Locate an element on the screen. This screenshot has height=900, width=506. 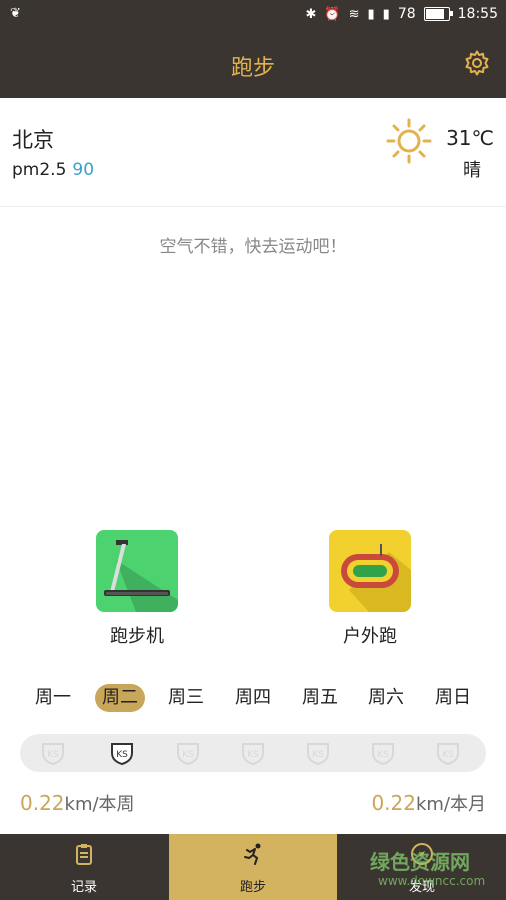
ks-shield-icon-active: KS is located at coordinates (122, 754).